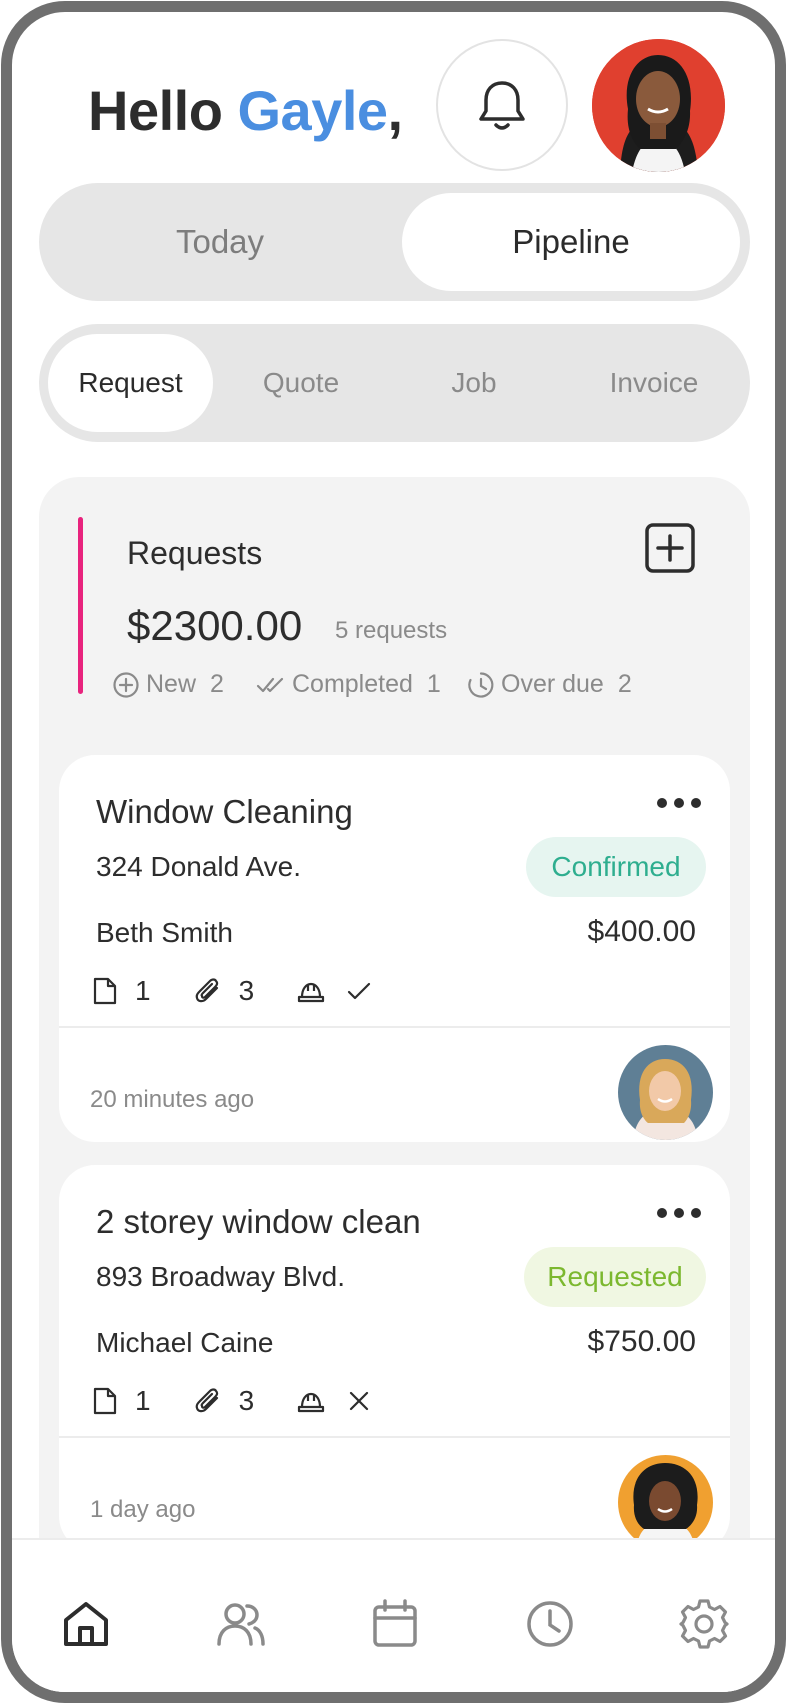 The width and height of the screenshot is (787, 1704). I want to click on calendar-icon, so click(395, 1624).